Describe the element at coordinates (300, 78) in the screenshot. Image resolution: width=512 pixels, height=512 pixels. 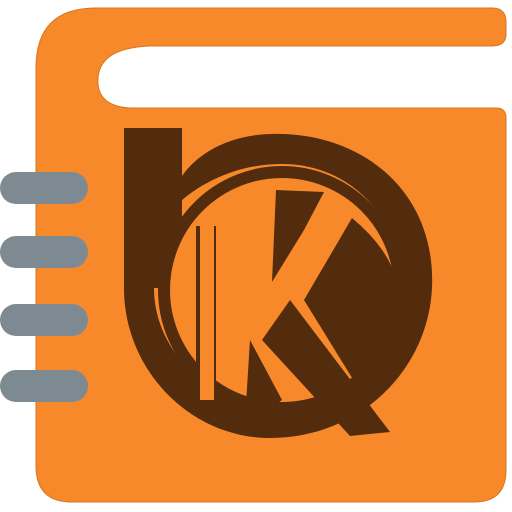
I see `page-curl` at that location.